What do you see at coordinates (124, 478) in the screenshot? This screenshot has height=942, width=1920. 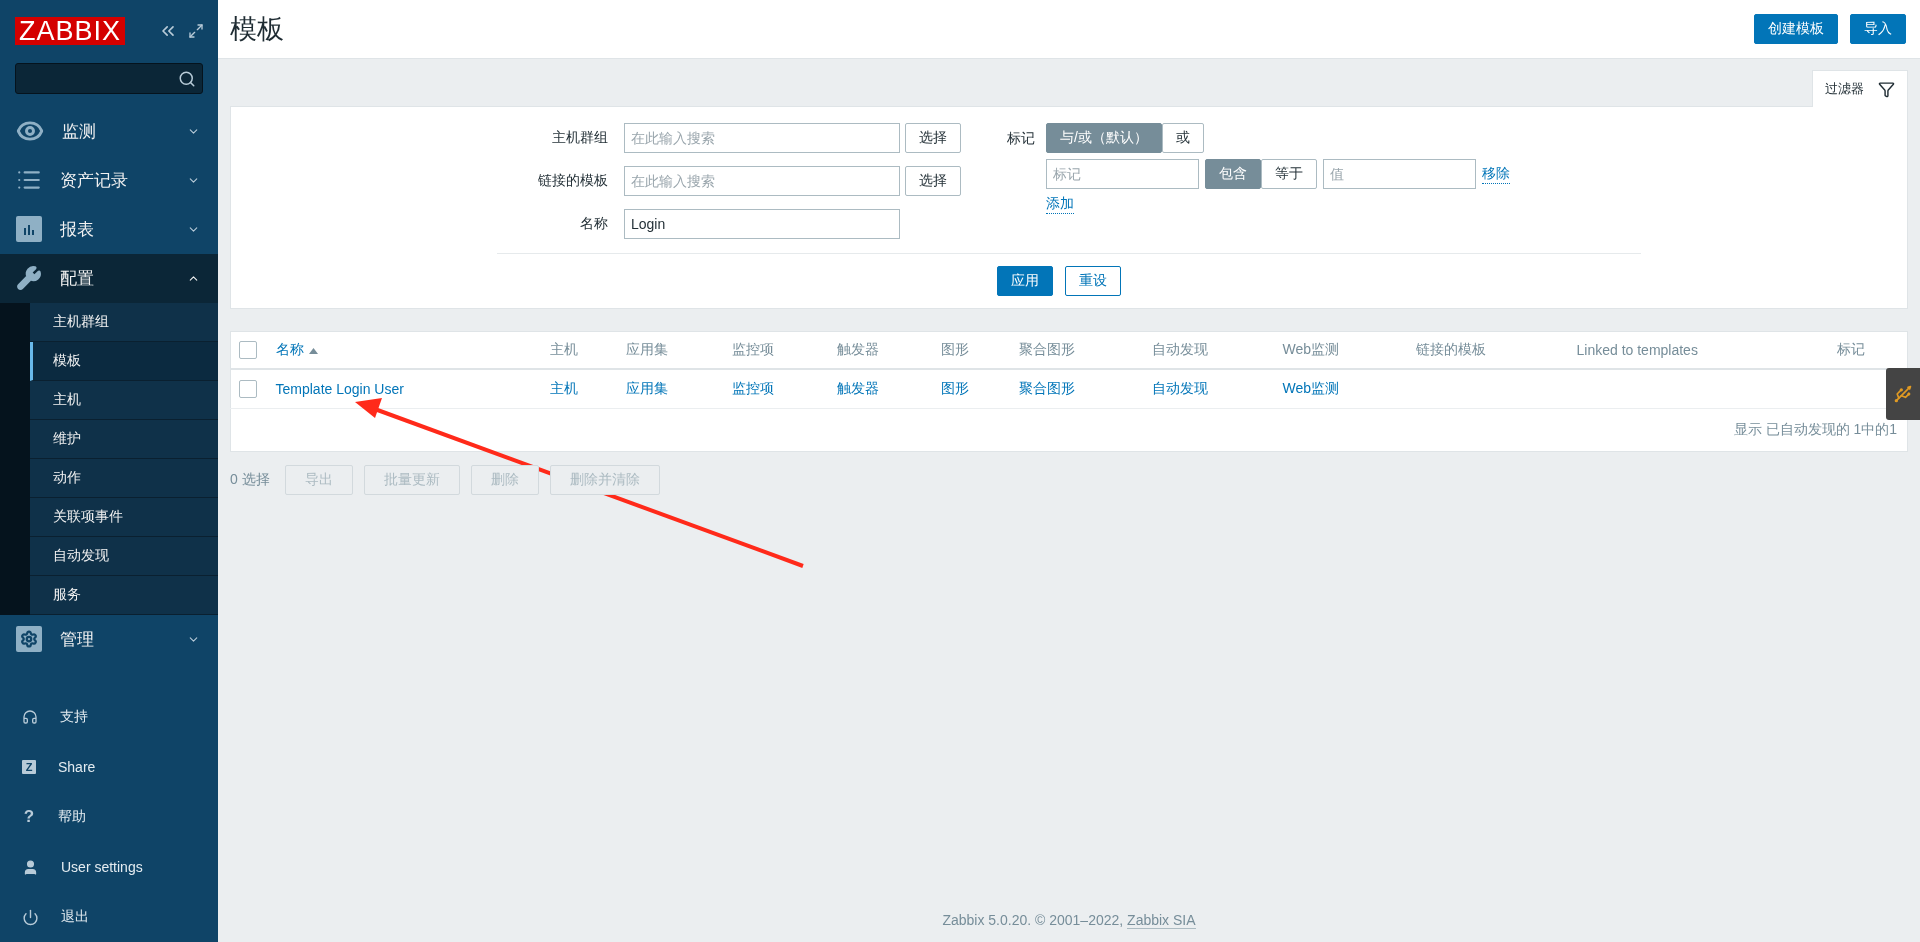 I see `submenu-item: 动作` at bounding box center [124, 478].